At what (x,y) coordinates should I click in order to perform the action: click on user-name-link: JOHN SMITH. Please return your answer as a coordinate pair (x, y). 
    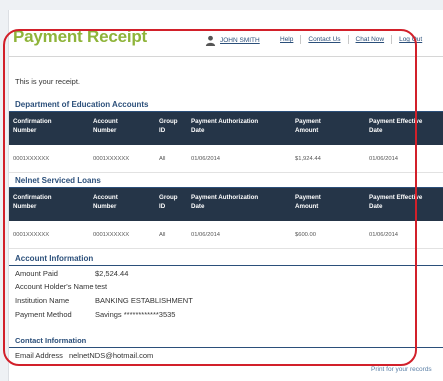
    Looking at the image, I should click on (240, 40).